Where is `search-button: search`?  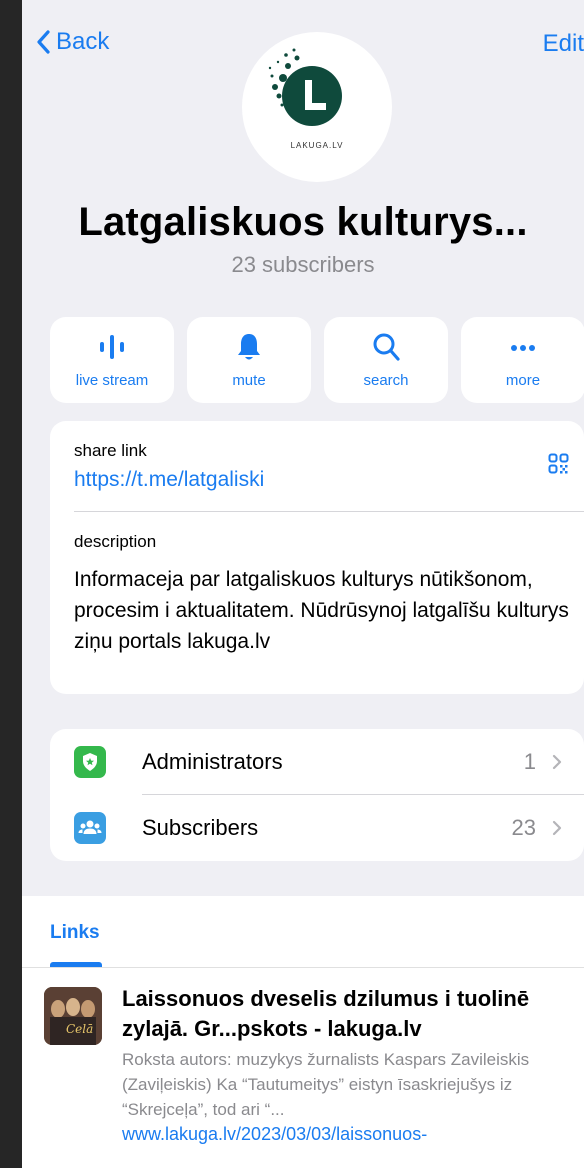 search-button: search is located at coordinates (386, 360).